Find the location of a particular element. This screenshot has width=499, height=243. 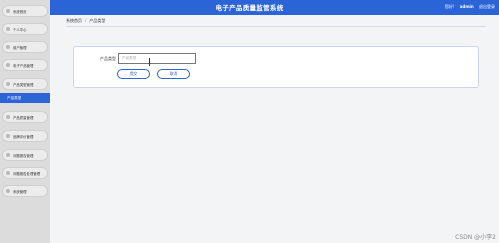

sidebar-item-label: 问题报告管理 is located at coordinates (23, 155).